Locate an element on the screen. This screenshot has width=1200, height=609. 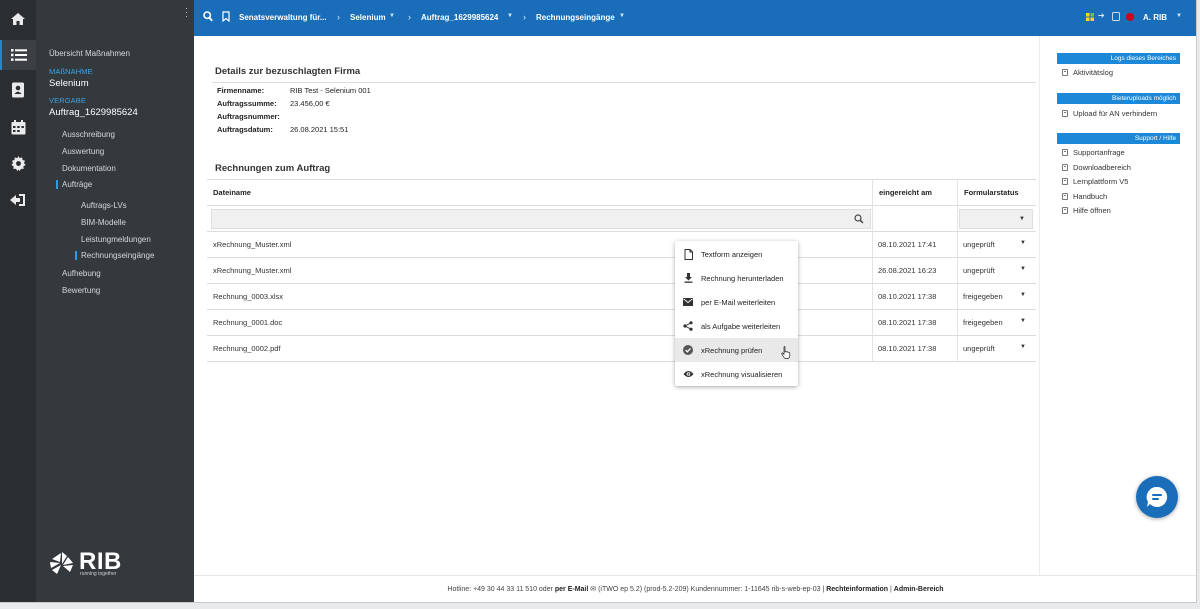
bookmark-icon is located at coordinates (226, 17).